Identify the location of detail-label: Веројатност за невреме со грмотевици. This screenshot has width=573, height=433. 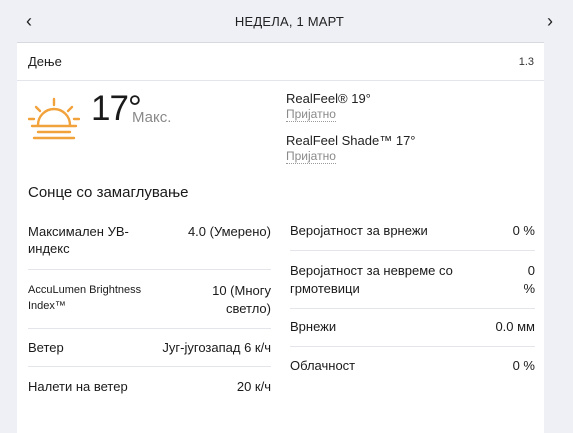
(371, 279).